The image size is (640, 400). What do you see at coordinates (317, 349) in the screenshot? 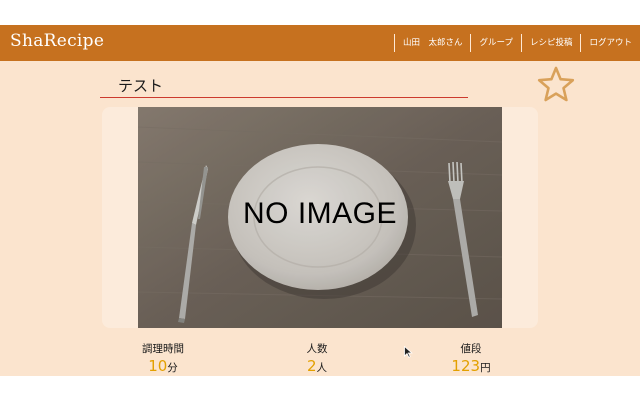
I see `stat-label: 人数` at bounding box center [317, 349].